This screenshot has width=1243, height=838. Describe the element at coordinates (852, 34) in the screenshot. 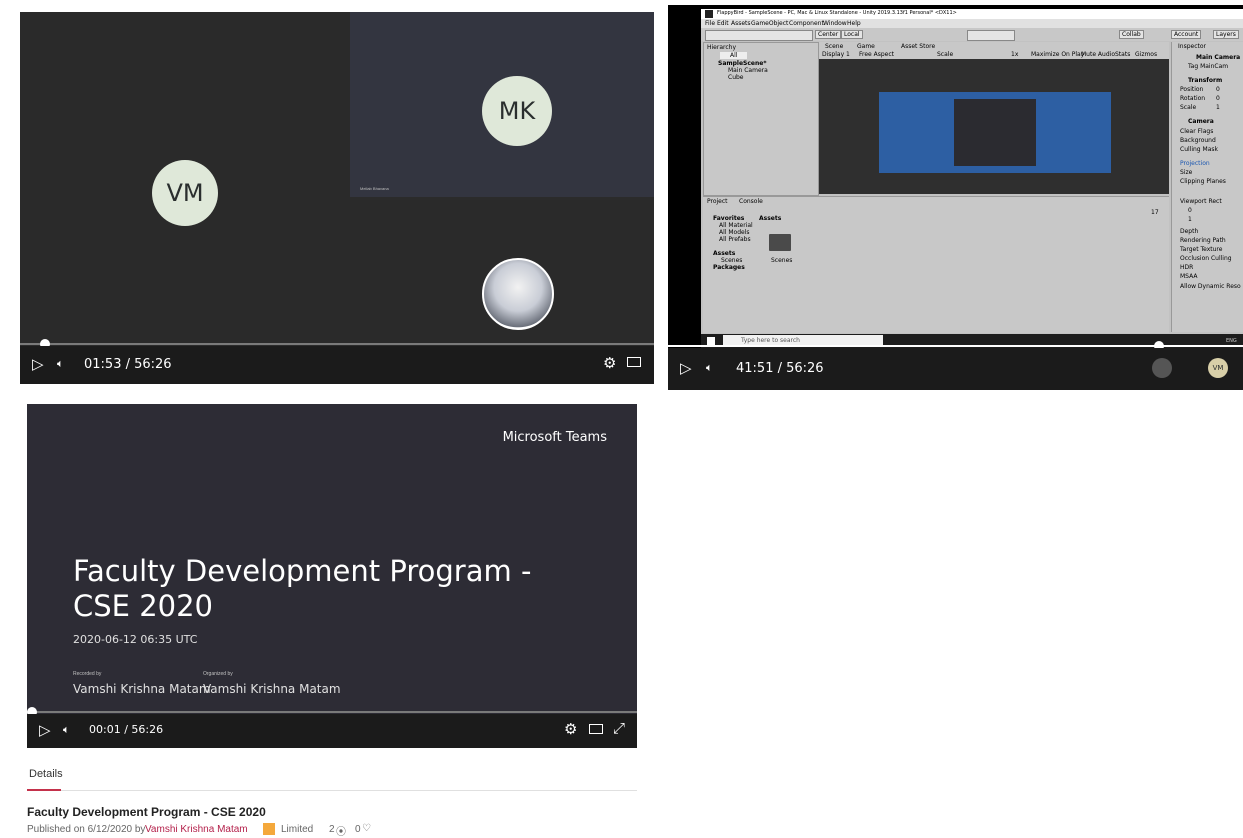

I see `pivot-local-toggle: Local` at that location.